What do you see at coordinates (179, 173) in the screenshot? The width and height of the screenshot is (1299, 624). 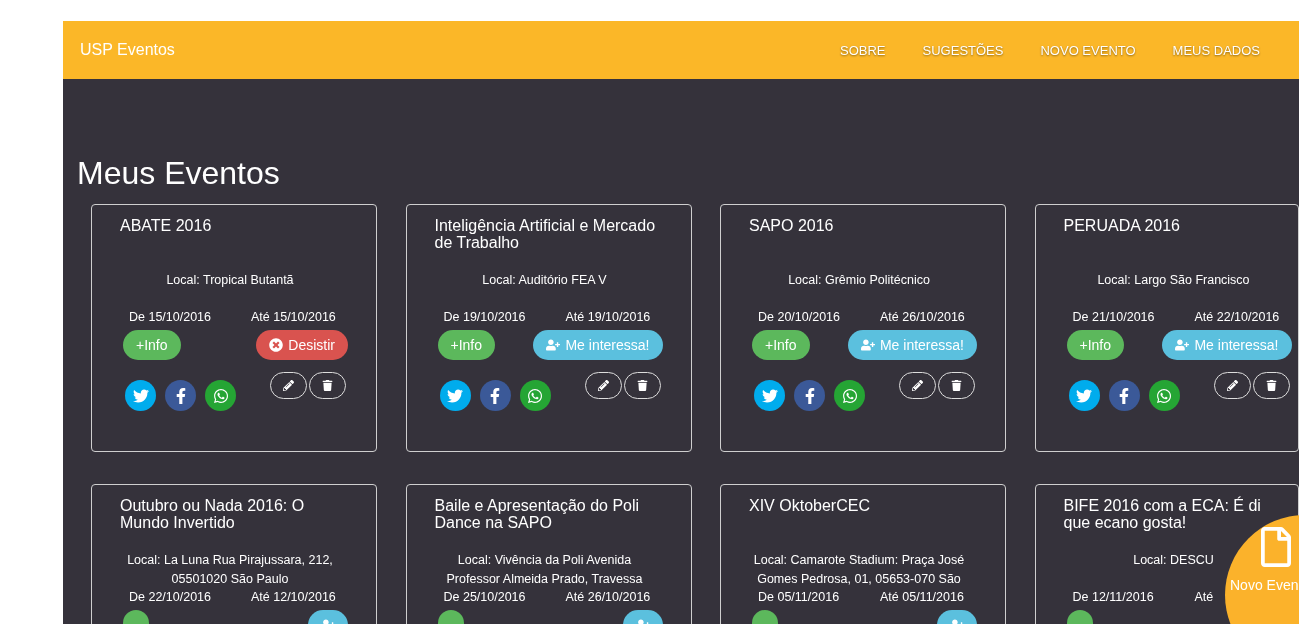 I see `page-heading: Meus Eventos` at bounding box center [179, 173].